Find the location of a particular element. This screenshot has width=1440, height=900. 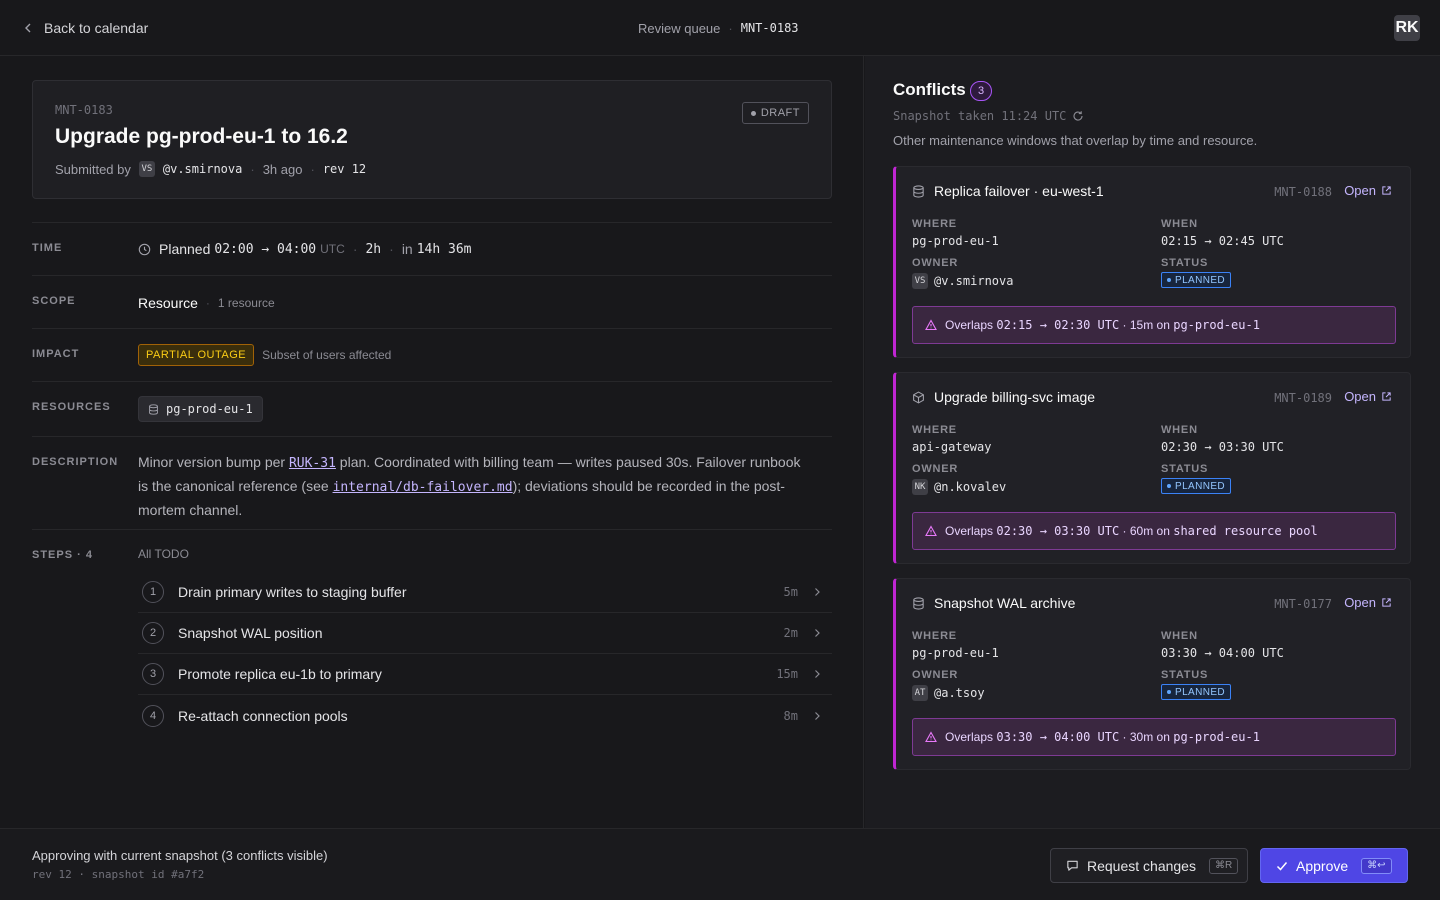

breadcrumb-review-queue: Review queue is located at coordinates (679, 28).